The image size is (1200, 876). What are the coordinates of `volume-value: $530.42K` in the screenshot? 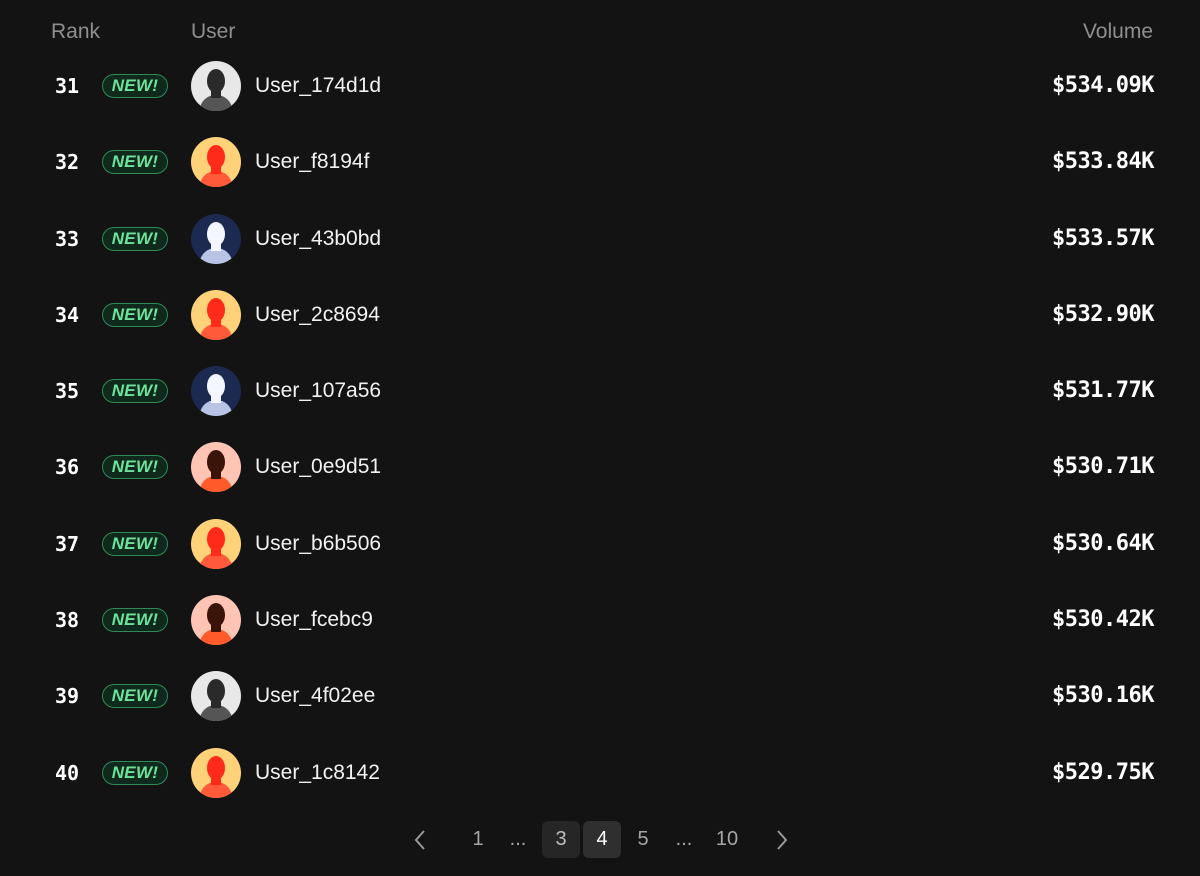 It's located at (1103, 620).